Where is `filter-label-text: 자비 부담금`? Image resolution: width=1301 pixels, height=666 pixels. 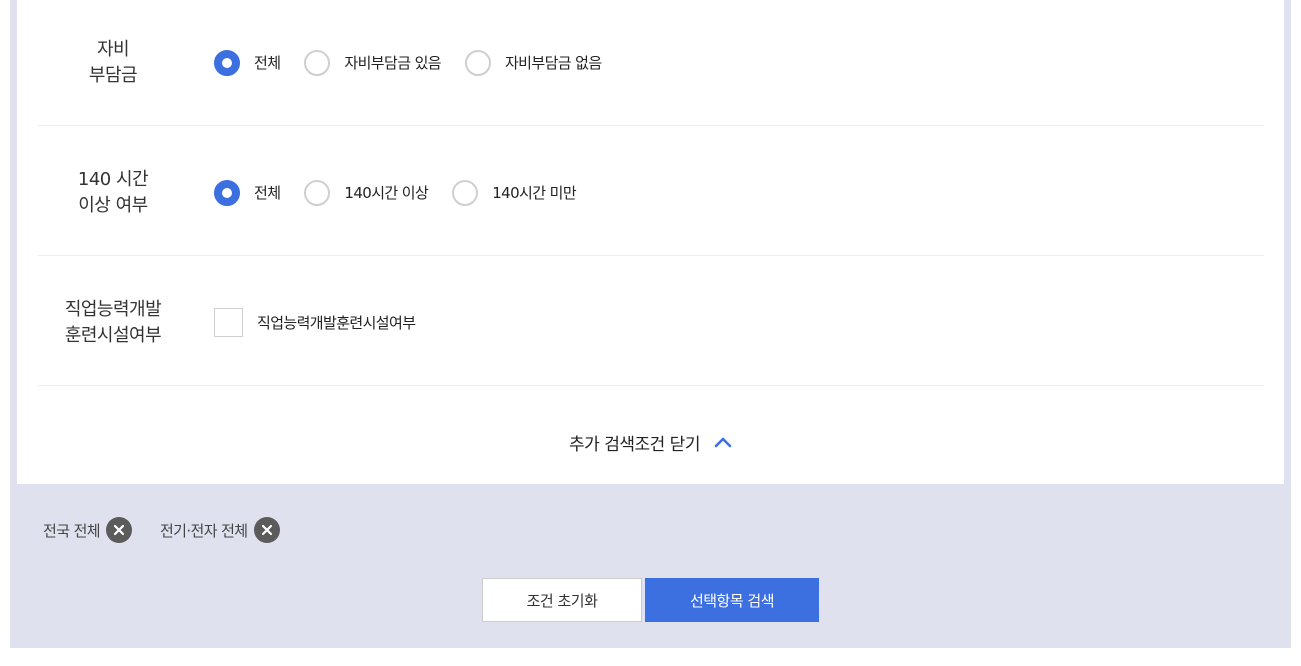
filter-label-text: 자비 부담금 is located at coordinates (113, 62).